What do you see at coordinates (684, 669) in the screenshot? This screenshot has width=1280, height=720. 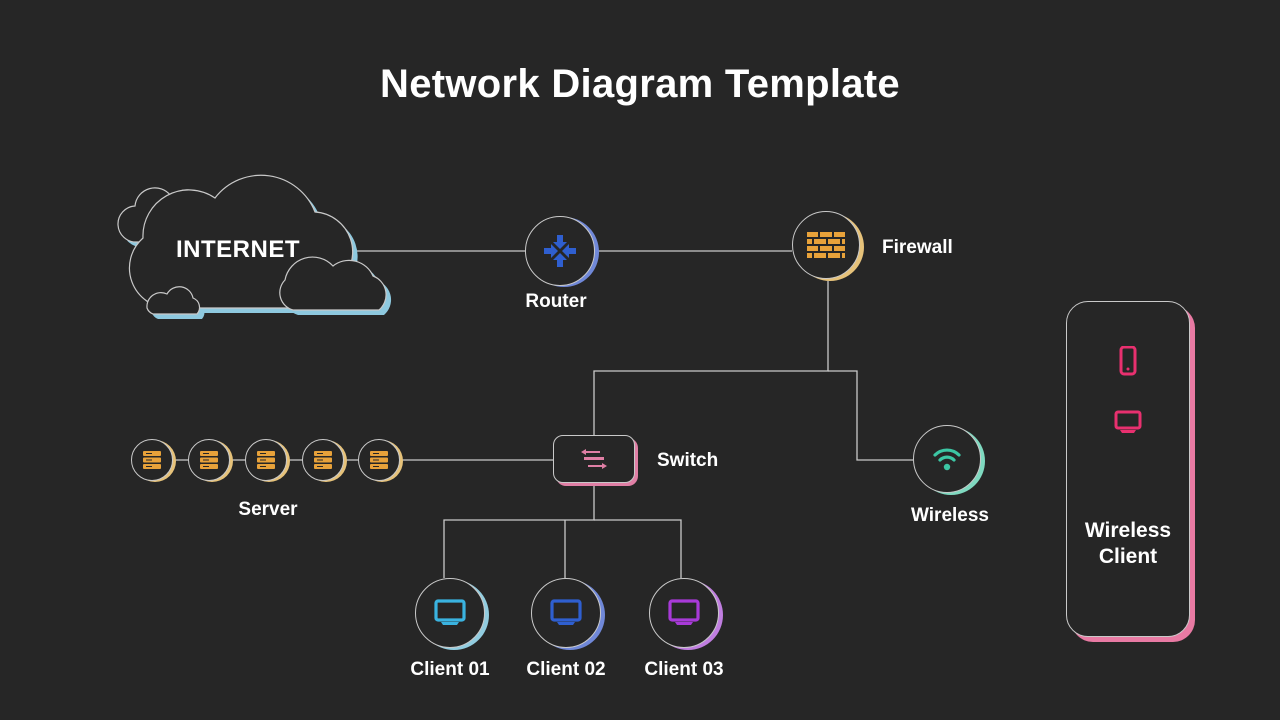 I see `client-label-3: Client 03` at bounding box center [684, 669].